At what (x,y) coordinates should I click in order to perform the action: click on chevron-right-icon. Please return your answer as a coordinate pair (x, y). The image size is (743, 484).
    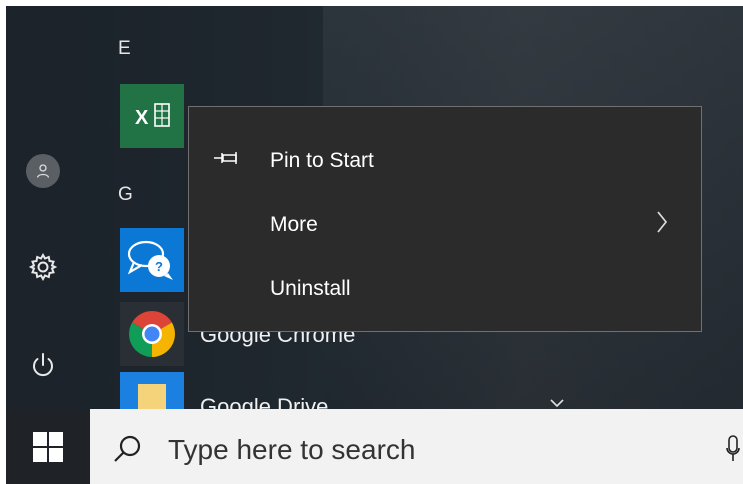
    Looking at the image, I should click on (662, 222).